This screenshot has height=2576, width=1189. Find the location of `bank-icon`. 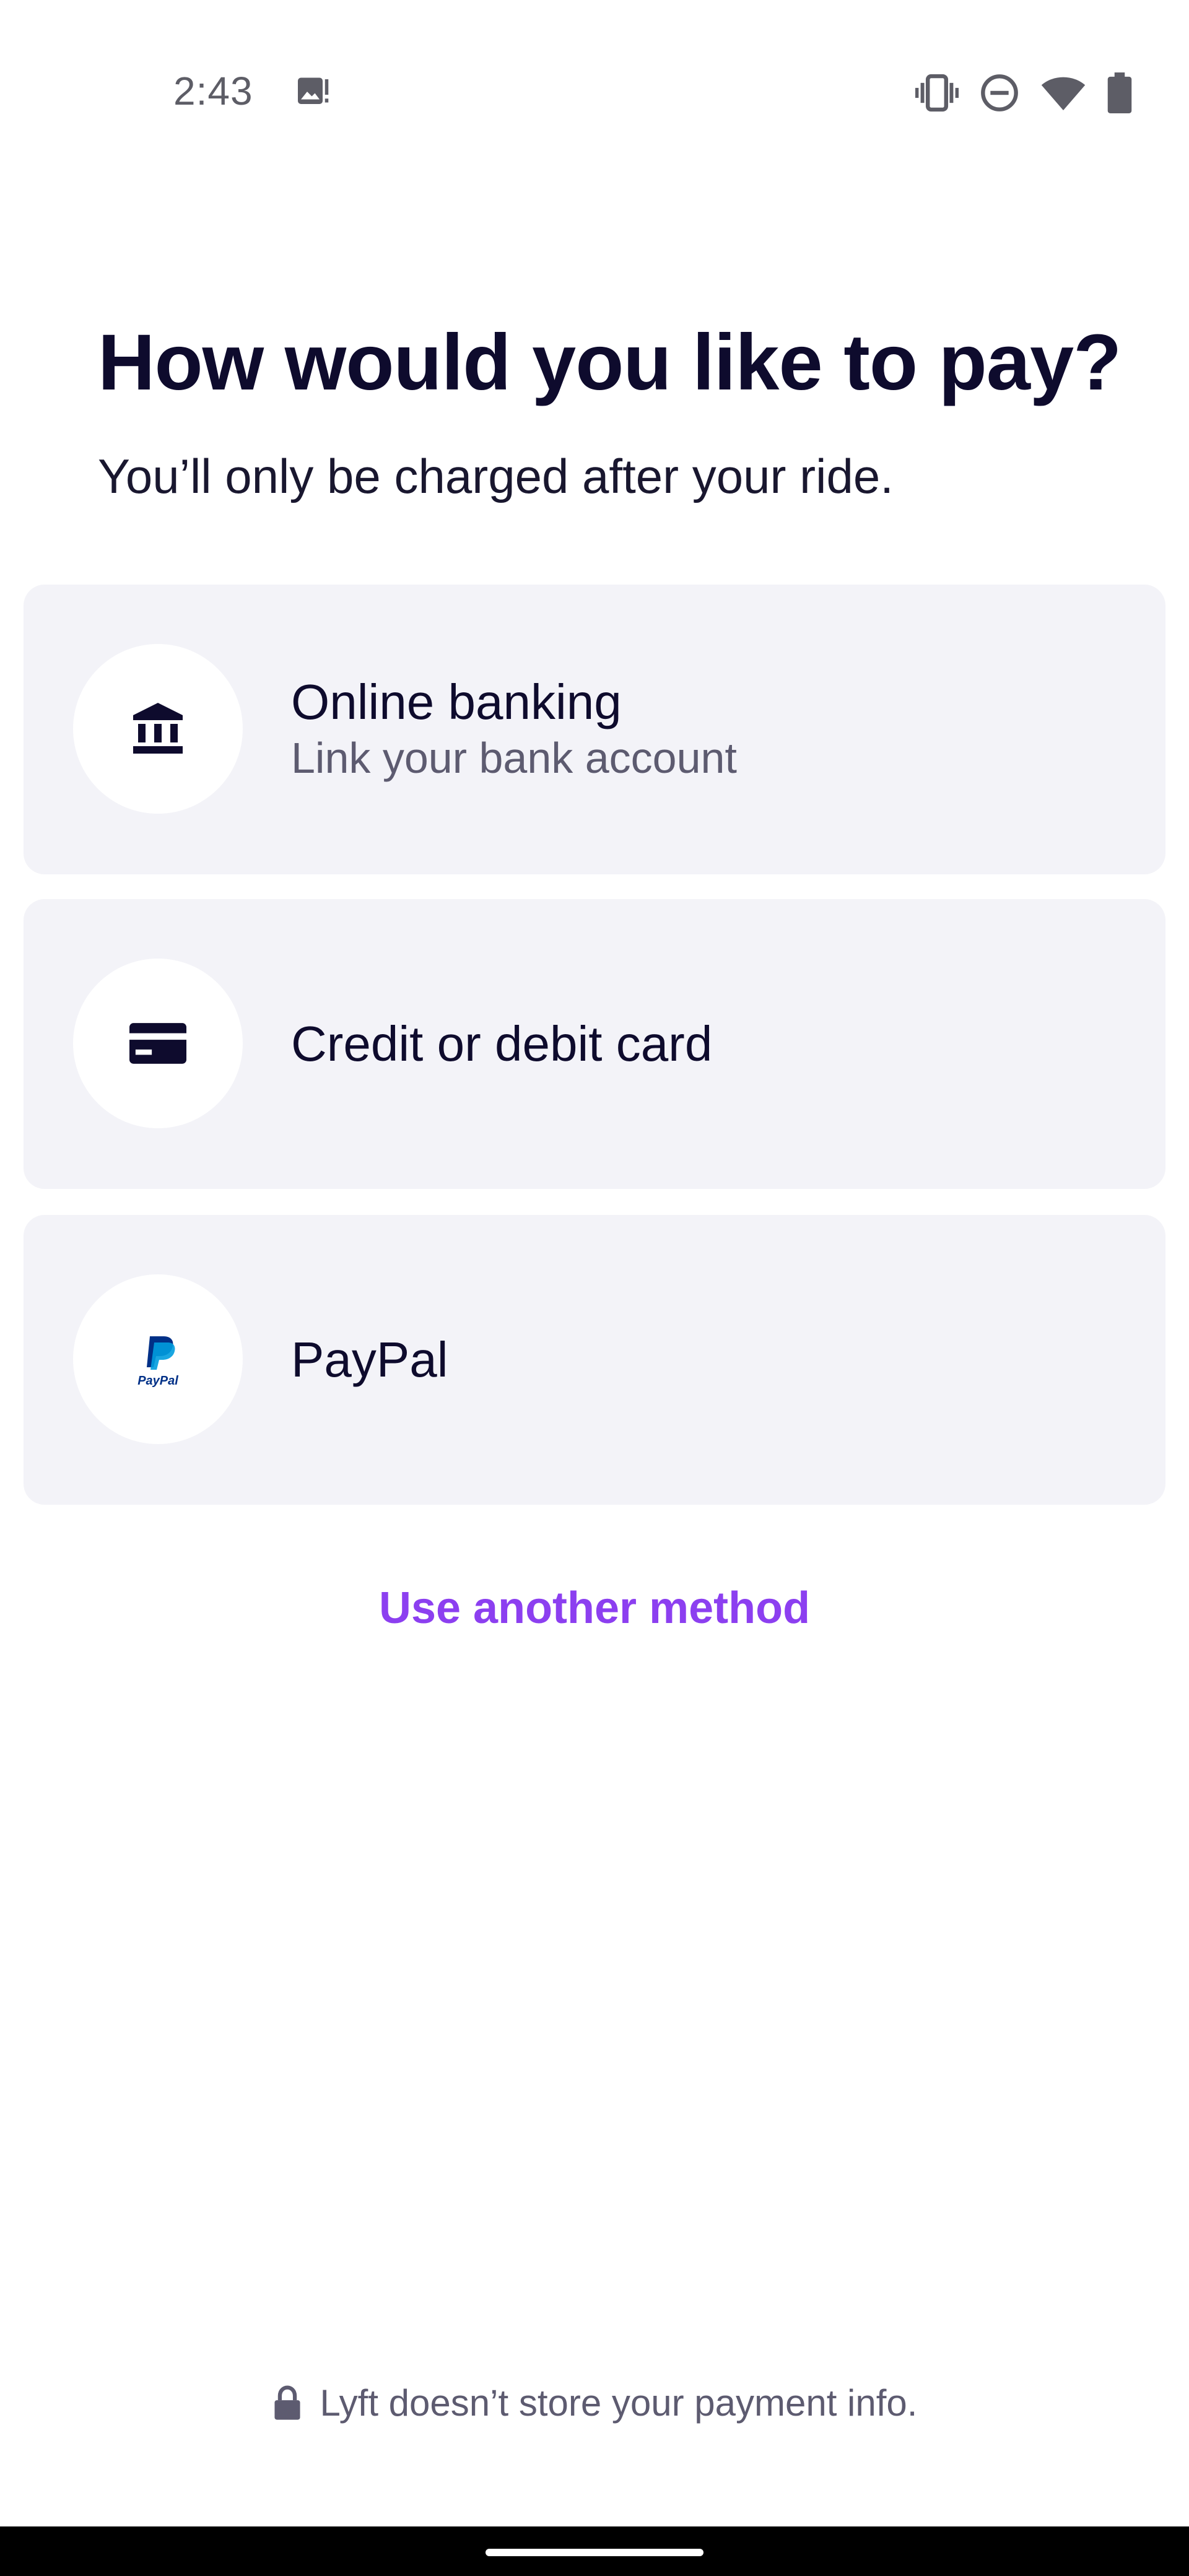

bank-icon is located at coordinates (158, 728).